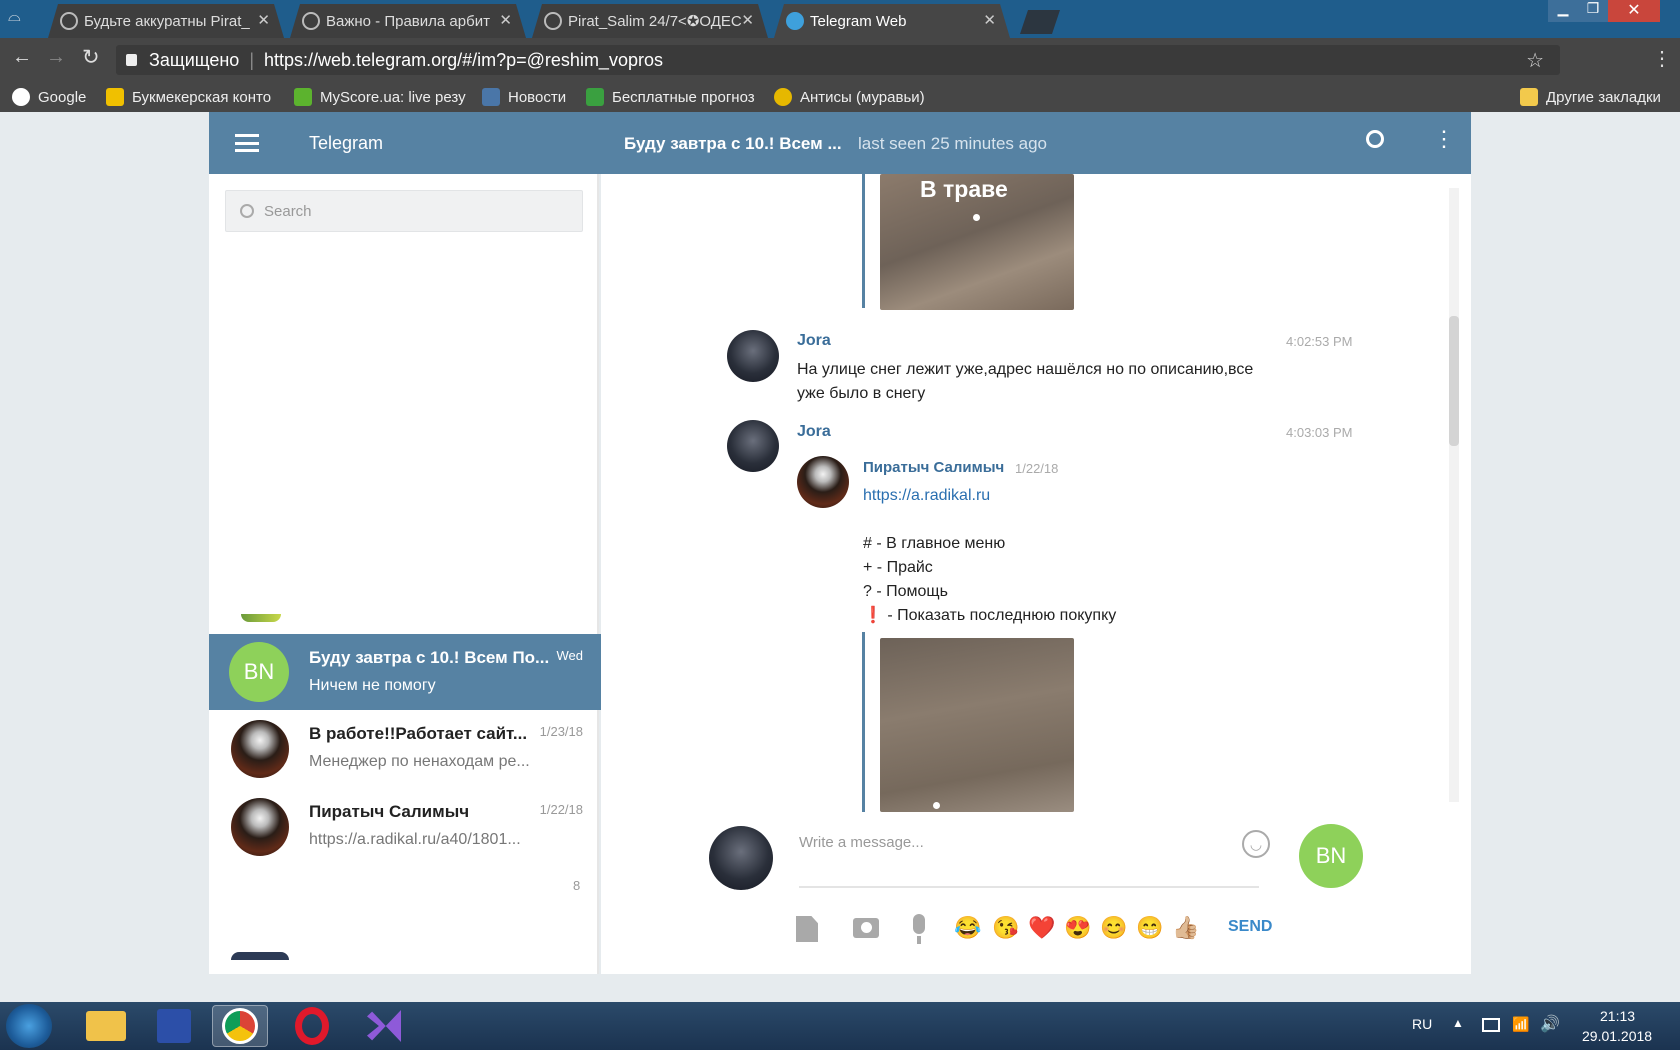 The image size is (1680, 1050). I want to click on back-icon: ←, so click(22, 57).